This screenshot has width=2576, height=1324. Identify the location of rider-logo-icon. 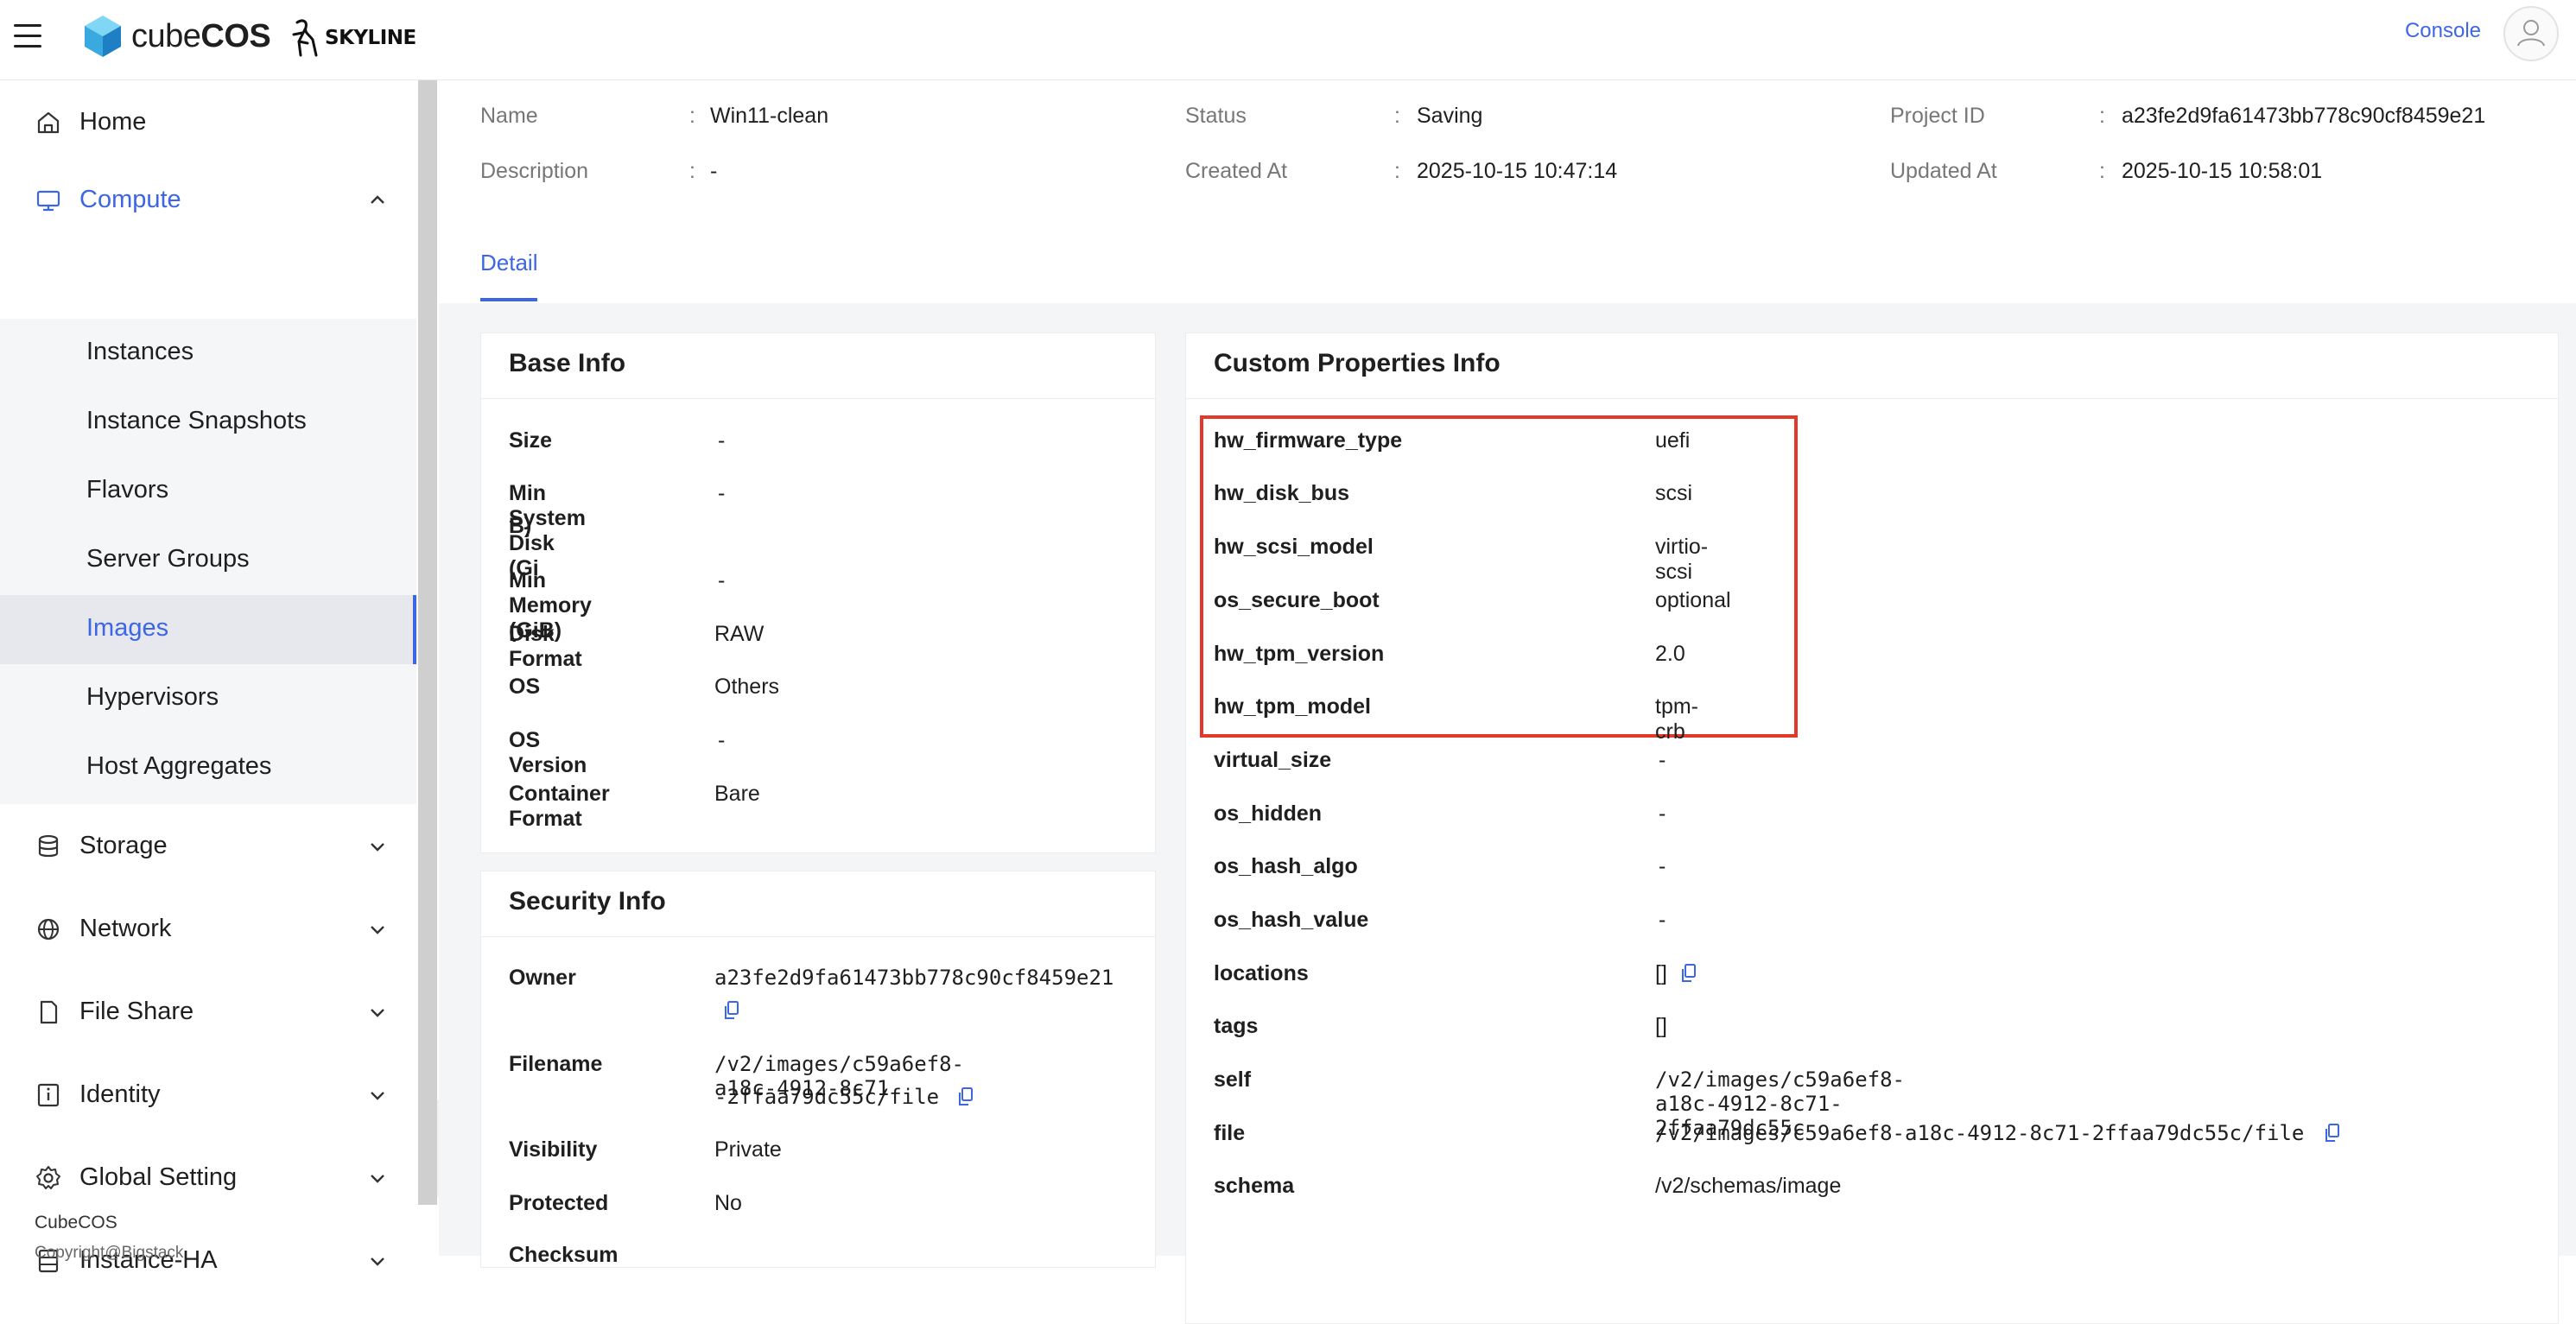
(305, 38).